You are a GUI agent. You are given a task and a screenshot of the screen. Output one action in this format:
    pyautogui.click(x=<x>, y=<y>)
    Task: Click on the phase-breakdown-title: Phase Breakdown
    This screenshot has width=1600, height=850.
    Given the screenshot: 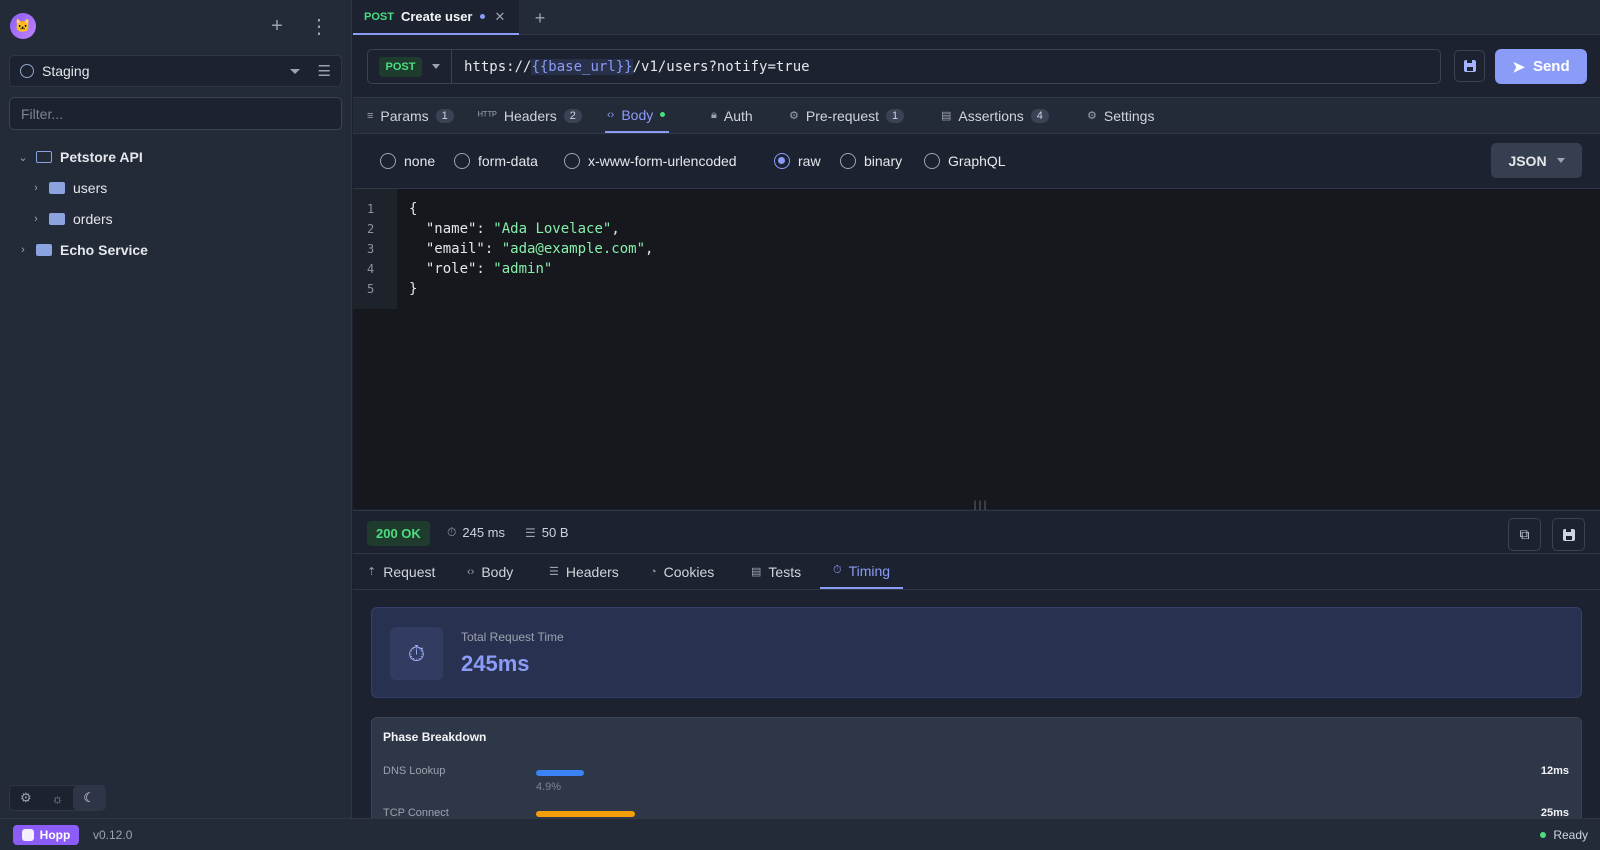 What is the action you would take?
    pyautogui.click(x=435, y=737)
    